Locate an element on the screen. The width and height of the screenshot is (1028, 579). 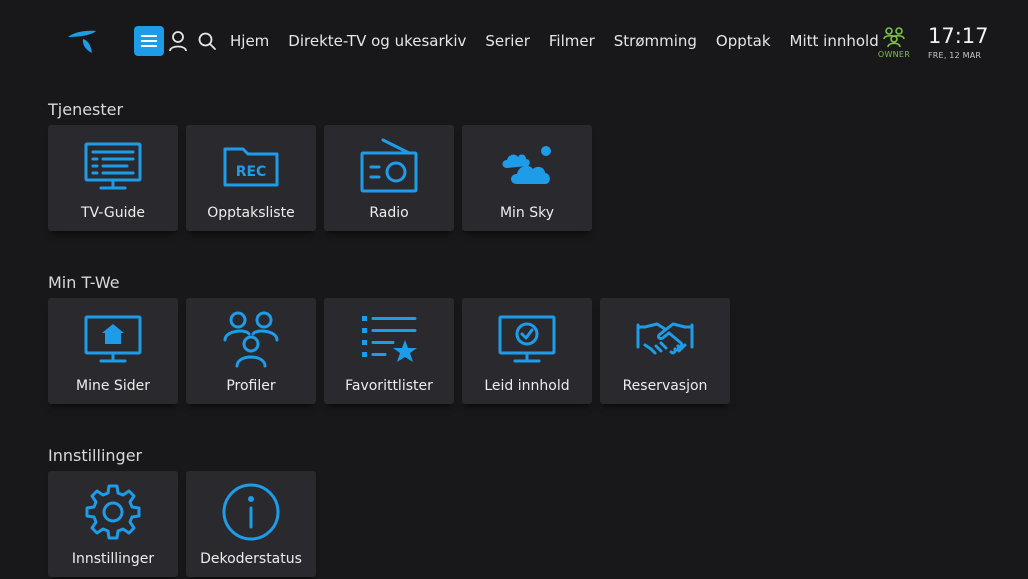
search-button is located at coordinates (207, 41).